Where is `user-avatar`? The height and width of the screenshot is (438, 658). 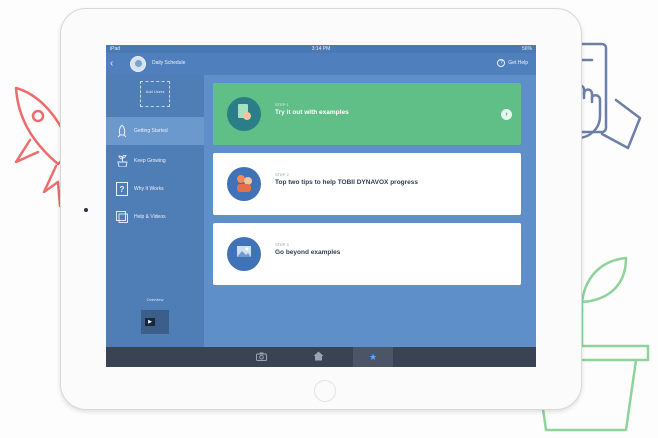
user-avatar is located at coordinates (138, 64).